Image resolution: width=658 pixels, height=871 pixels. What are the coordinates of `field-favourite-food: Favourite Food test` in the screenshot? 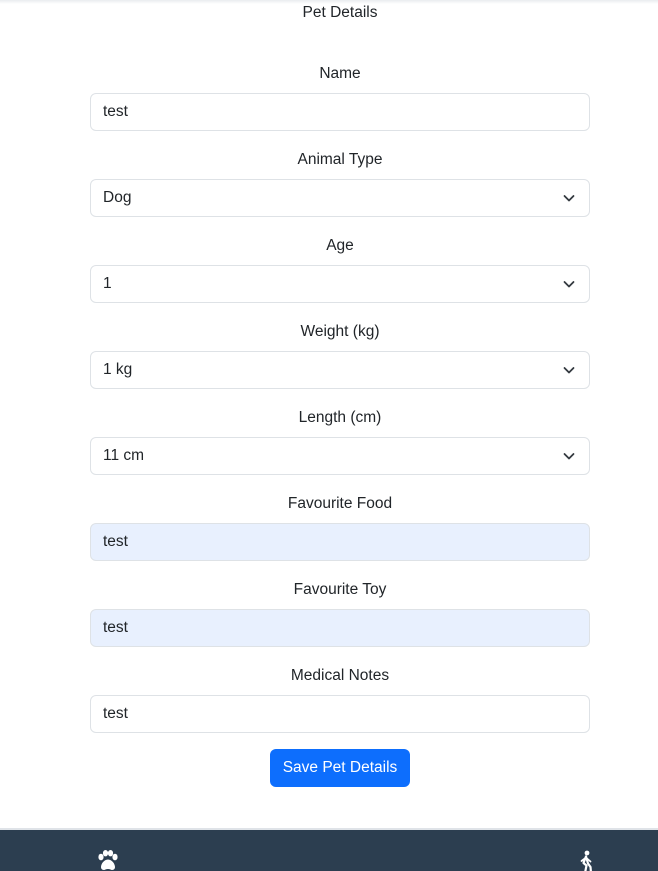 It's located at (340, 536).